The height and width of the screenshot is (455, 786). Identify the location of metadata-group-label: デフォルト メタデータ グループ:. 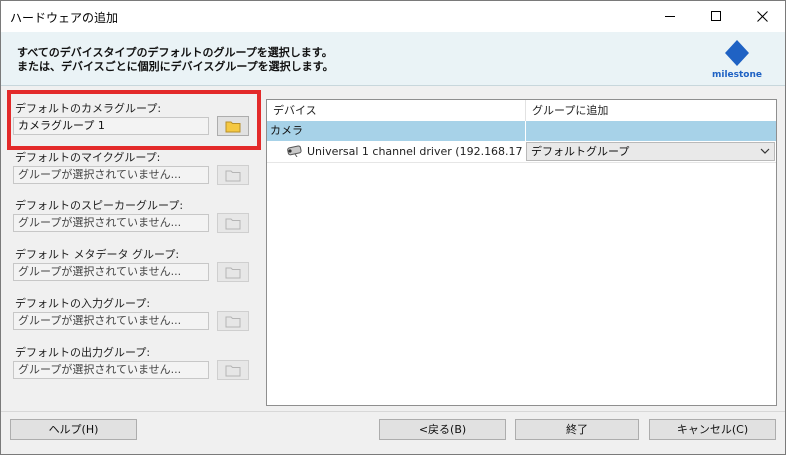
(97, 254).